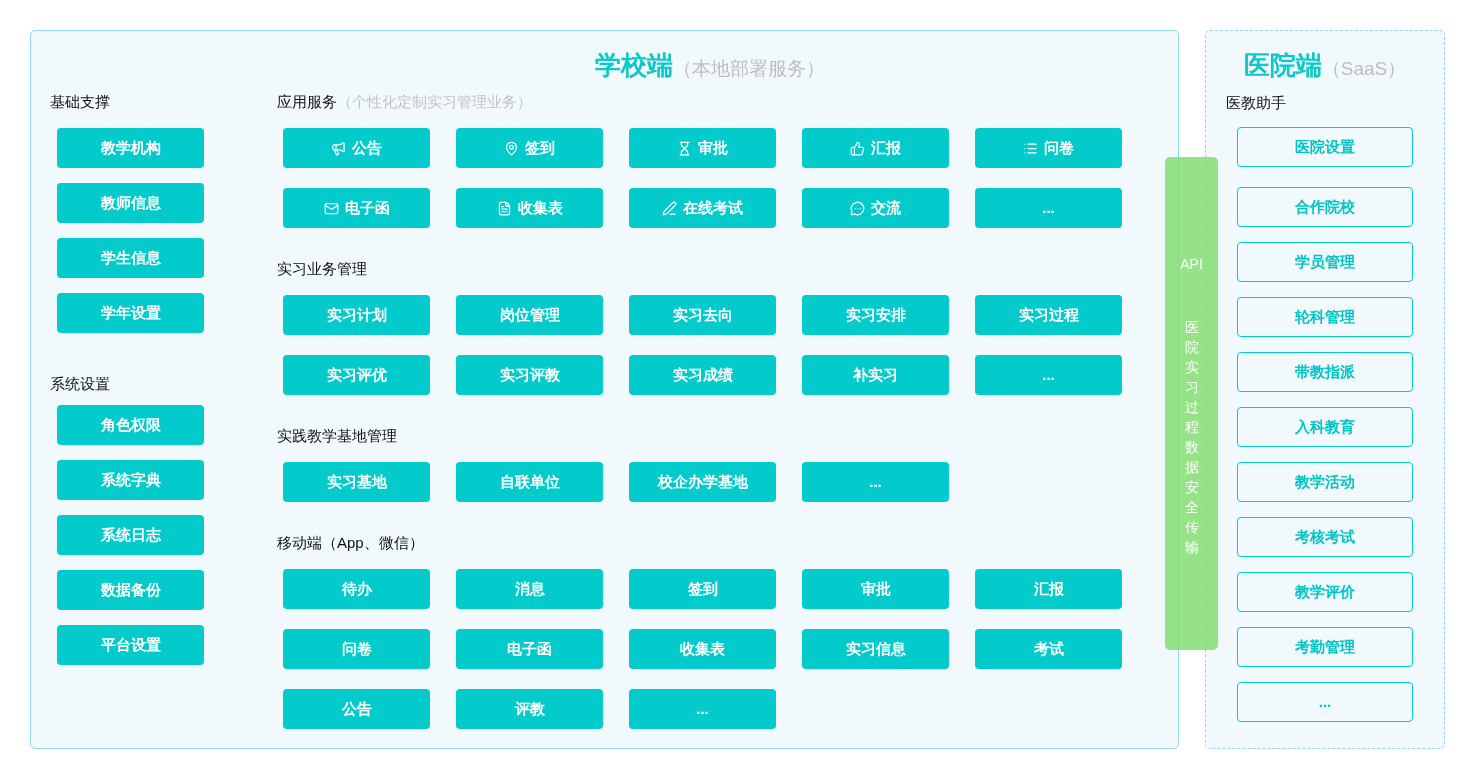 The width and height of the screenshot is (1475, 781). Describe the element at coordinates (857, 208) in the screenshot. I see `chat-bubble-icon` at that location.